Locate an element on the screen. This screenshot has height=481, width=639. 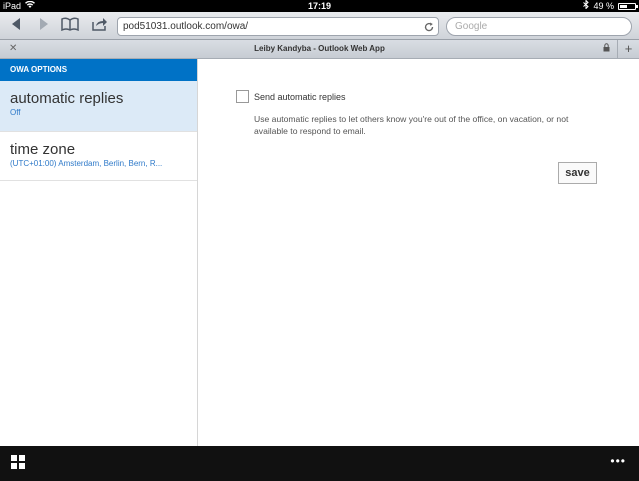
windows-grid-icon is located at coordinates (18, 462).